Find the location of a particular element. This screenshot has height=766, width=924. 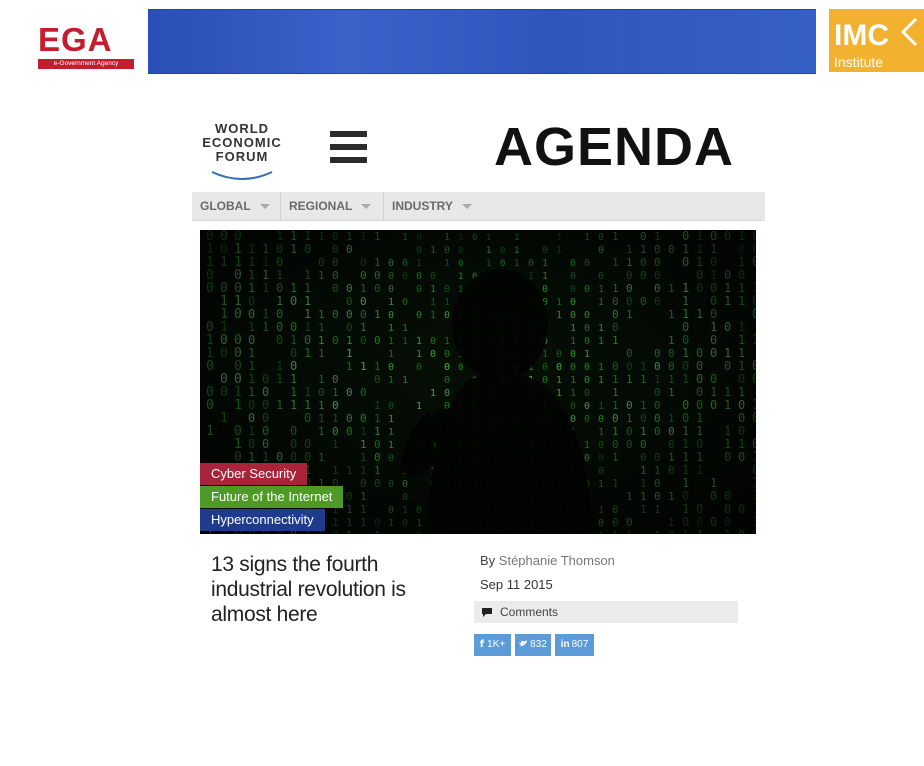

site-title: AGENDA is located at coordinates (614, 147).